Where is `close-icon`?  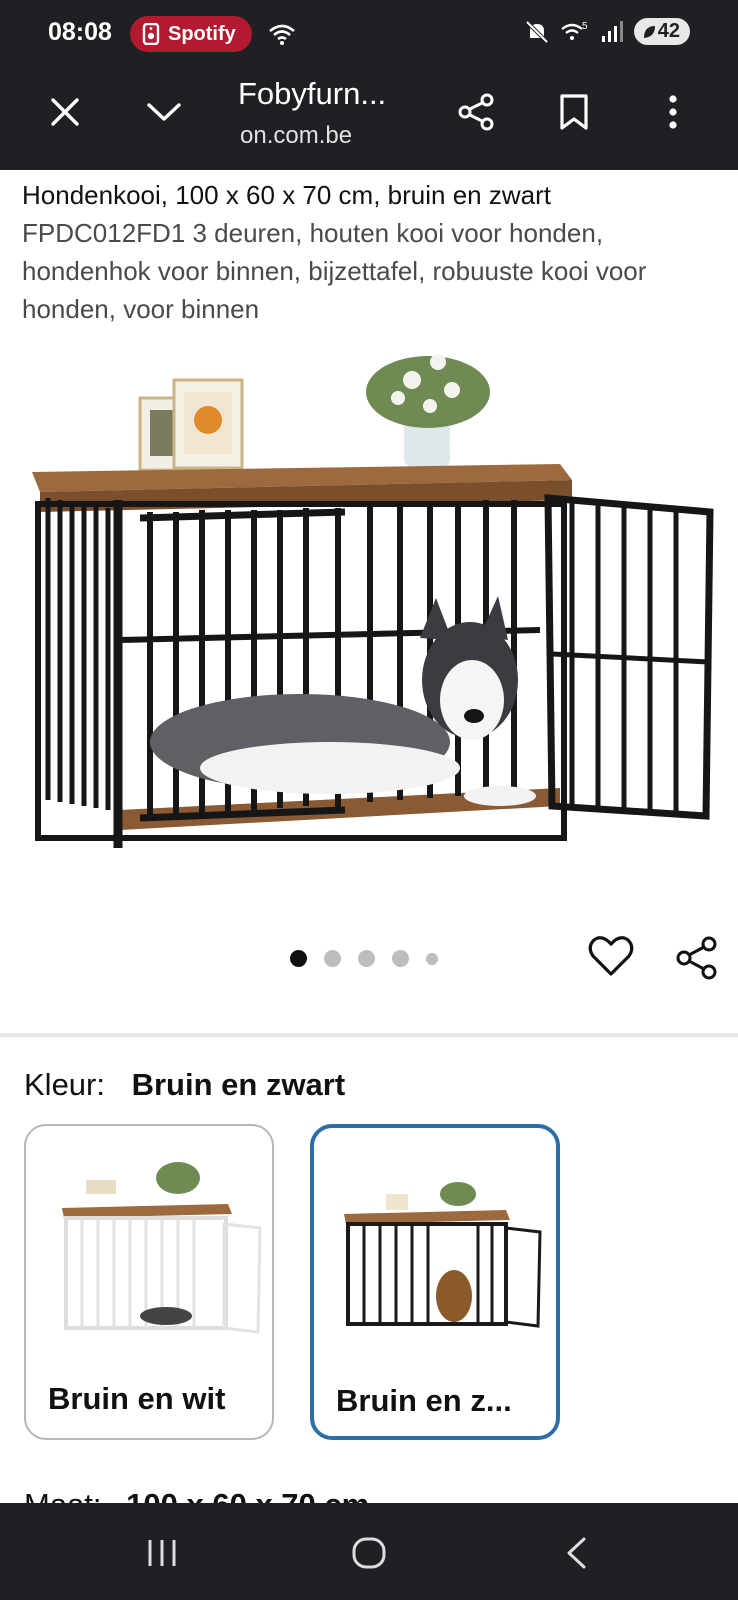
close-icon is located at coordinates (65, 112).